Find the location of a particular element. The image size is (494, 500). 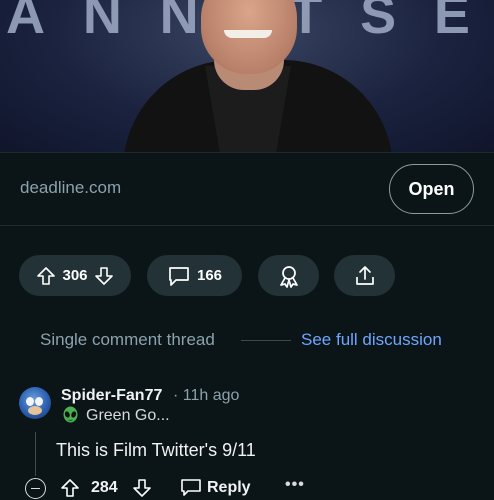

vote-pill: 306 is located at coordinates (75, 275).